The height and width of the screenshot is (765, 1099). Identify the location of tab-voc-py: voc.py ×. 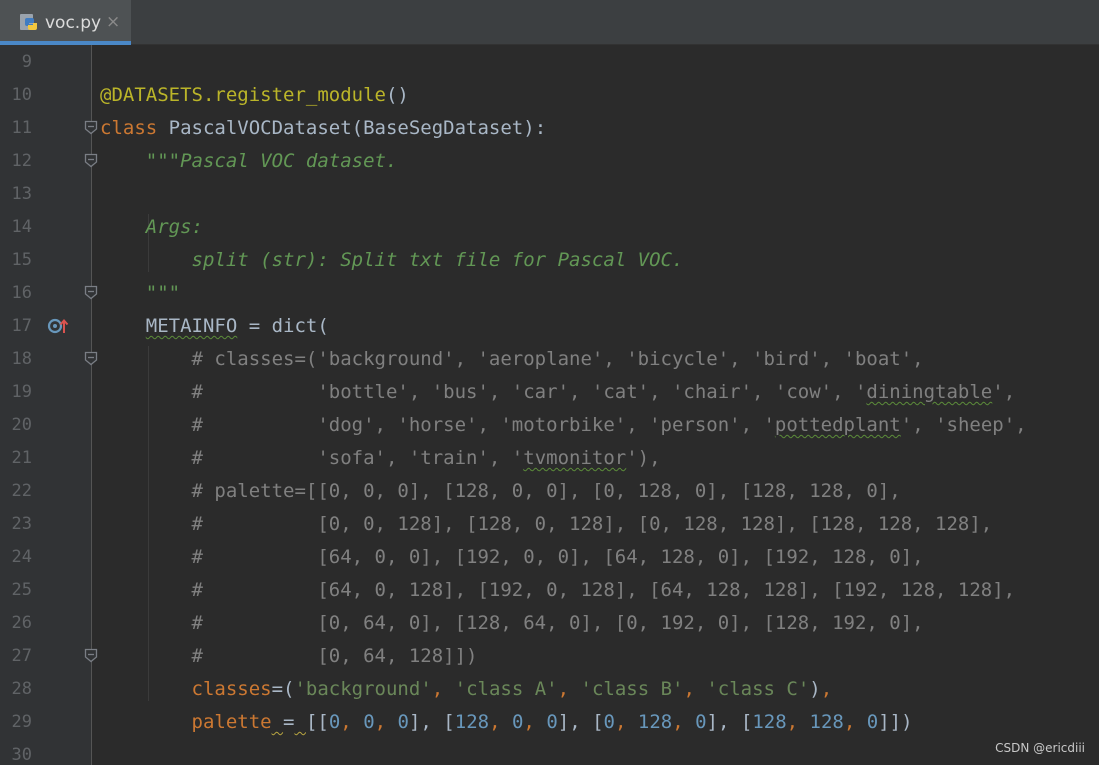
(65, 22).